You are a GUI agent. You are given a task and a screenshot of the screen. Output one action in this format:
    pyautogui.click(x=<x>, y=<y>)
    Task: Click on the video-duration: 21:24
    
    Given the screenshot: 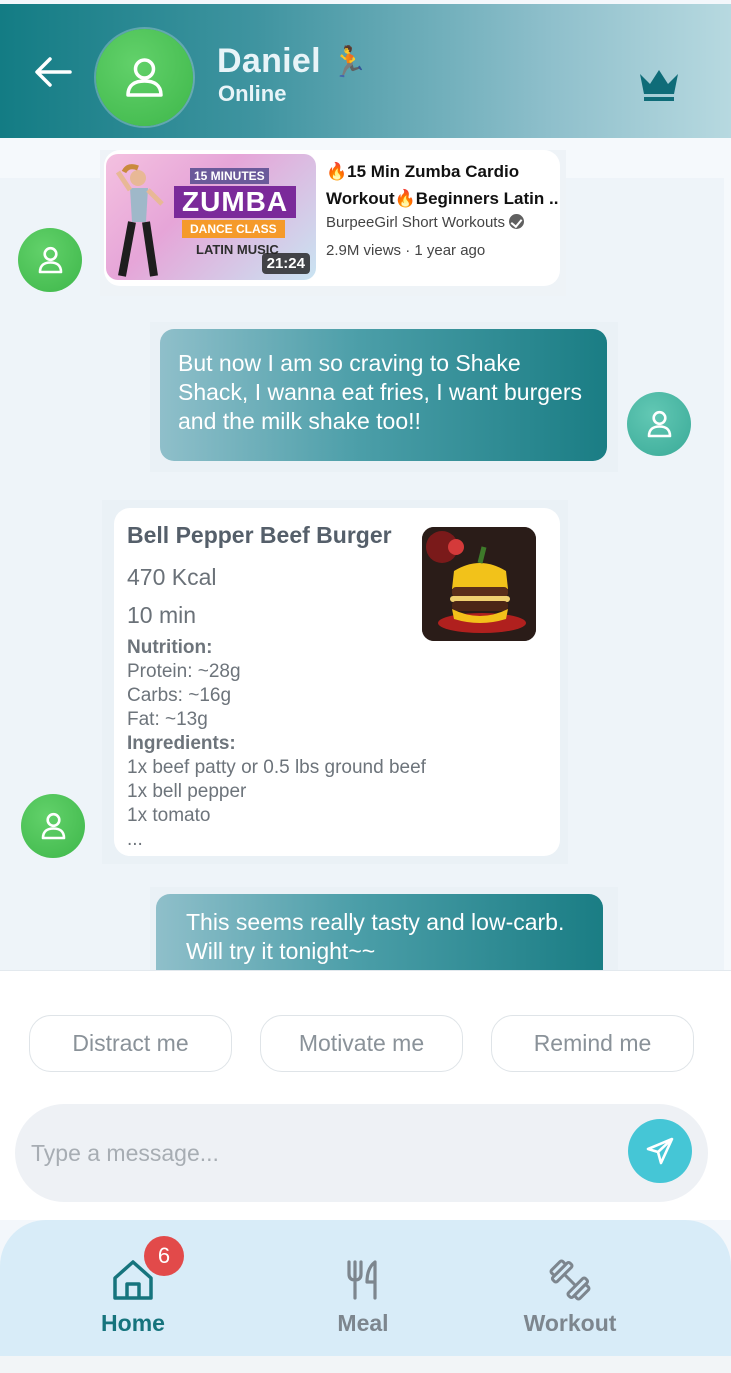 What is the action you would take?
    pyautogui.click(x=285, y=263)
    